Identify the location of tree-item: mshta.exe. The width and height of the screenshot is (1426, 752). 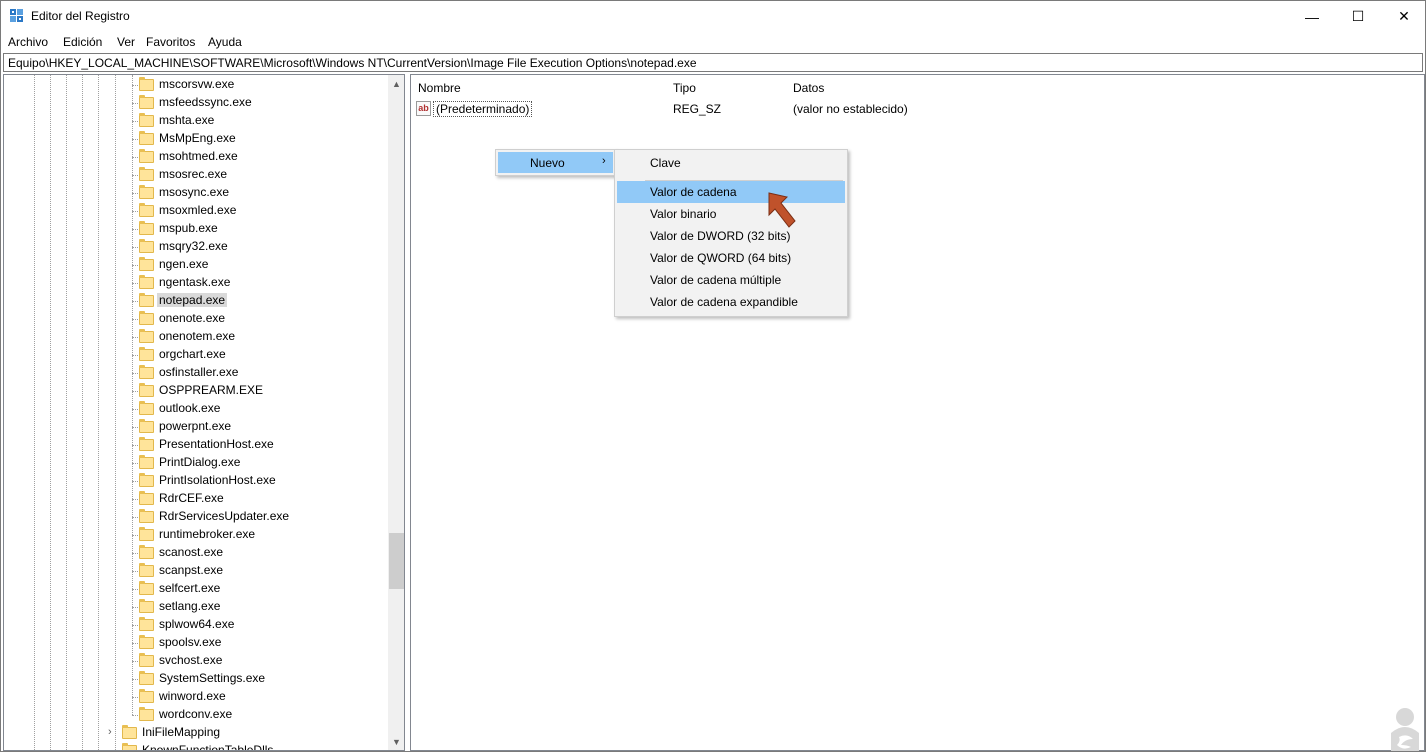
(196, 121).